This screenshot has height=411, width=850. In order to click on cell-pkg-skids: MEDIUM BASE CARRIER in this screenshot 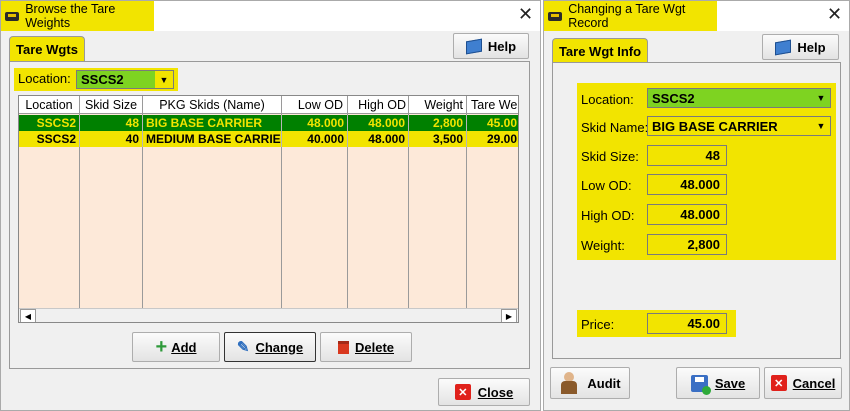, I will do `click(212, 139)`.